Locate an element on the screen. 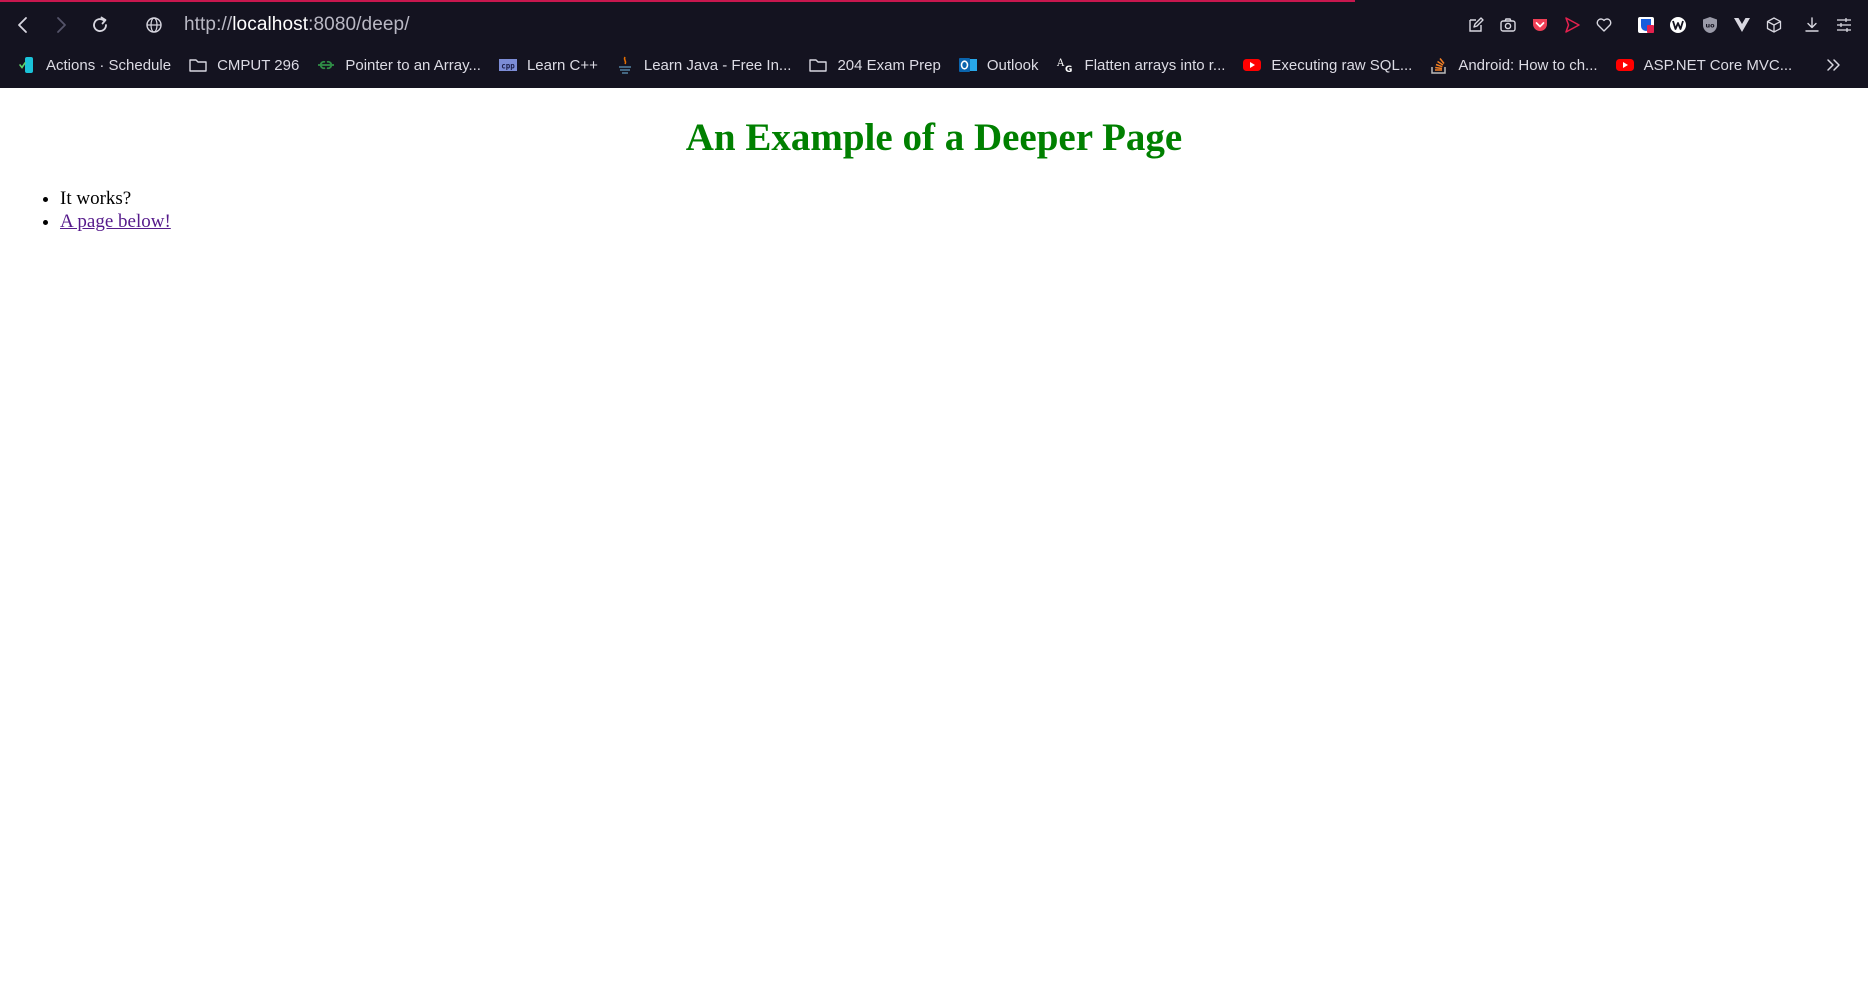 The image size is (1868, 1000). list-item-text: It works? is located at coordinates (96, 198).